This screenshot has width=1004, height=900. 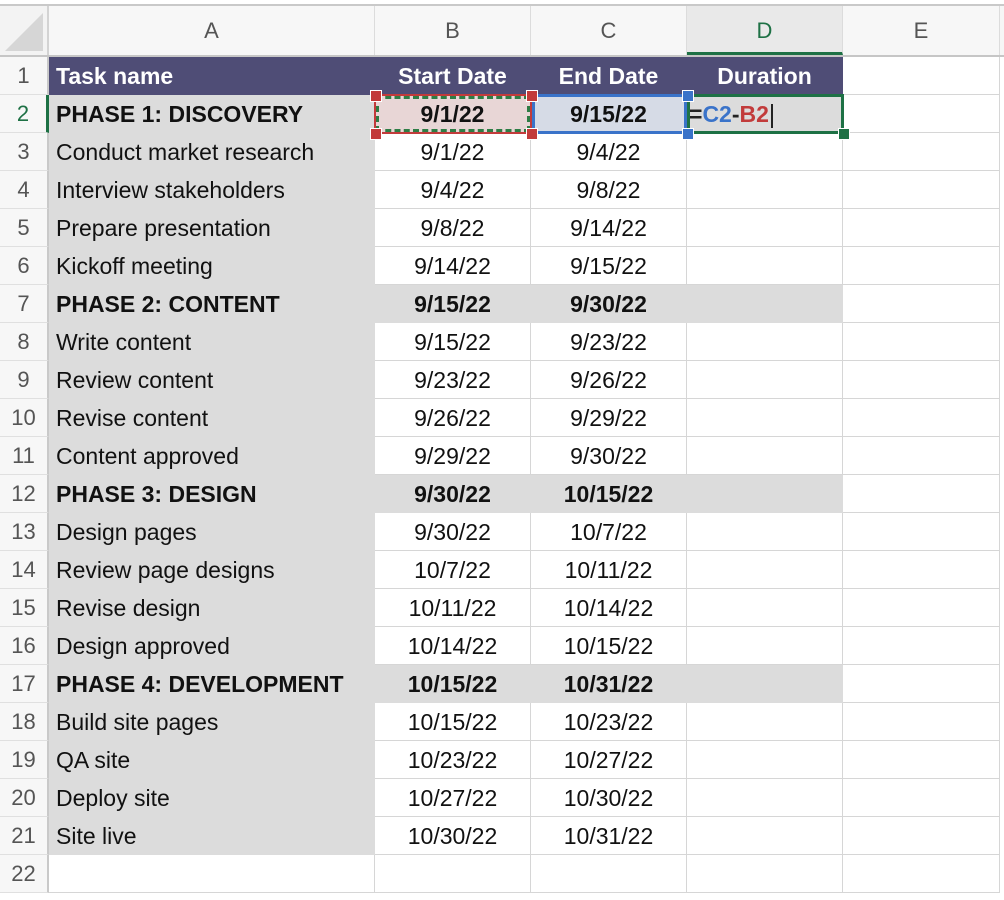 I want to click on task-name: Revise design, so click(x=212, y=608).